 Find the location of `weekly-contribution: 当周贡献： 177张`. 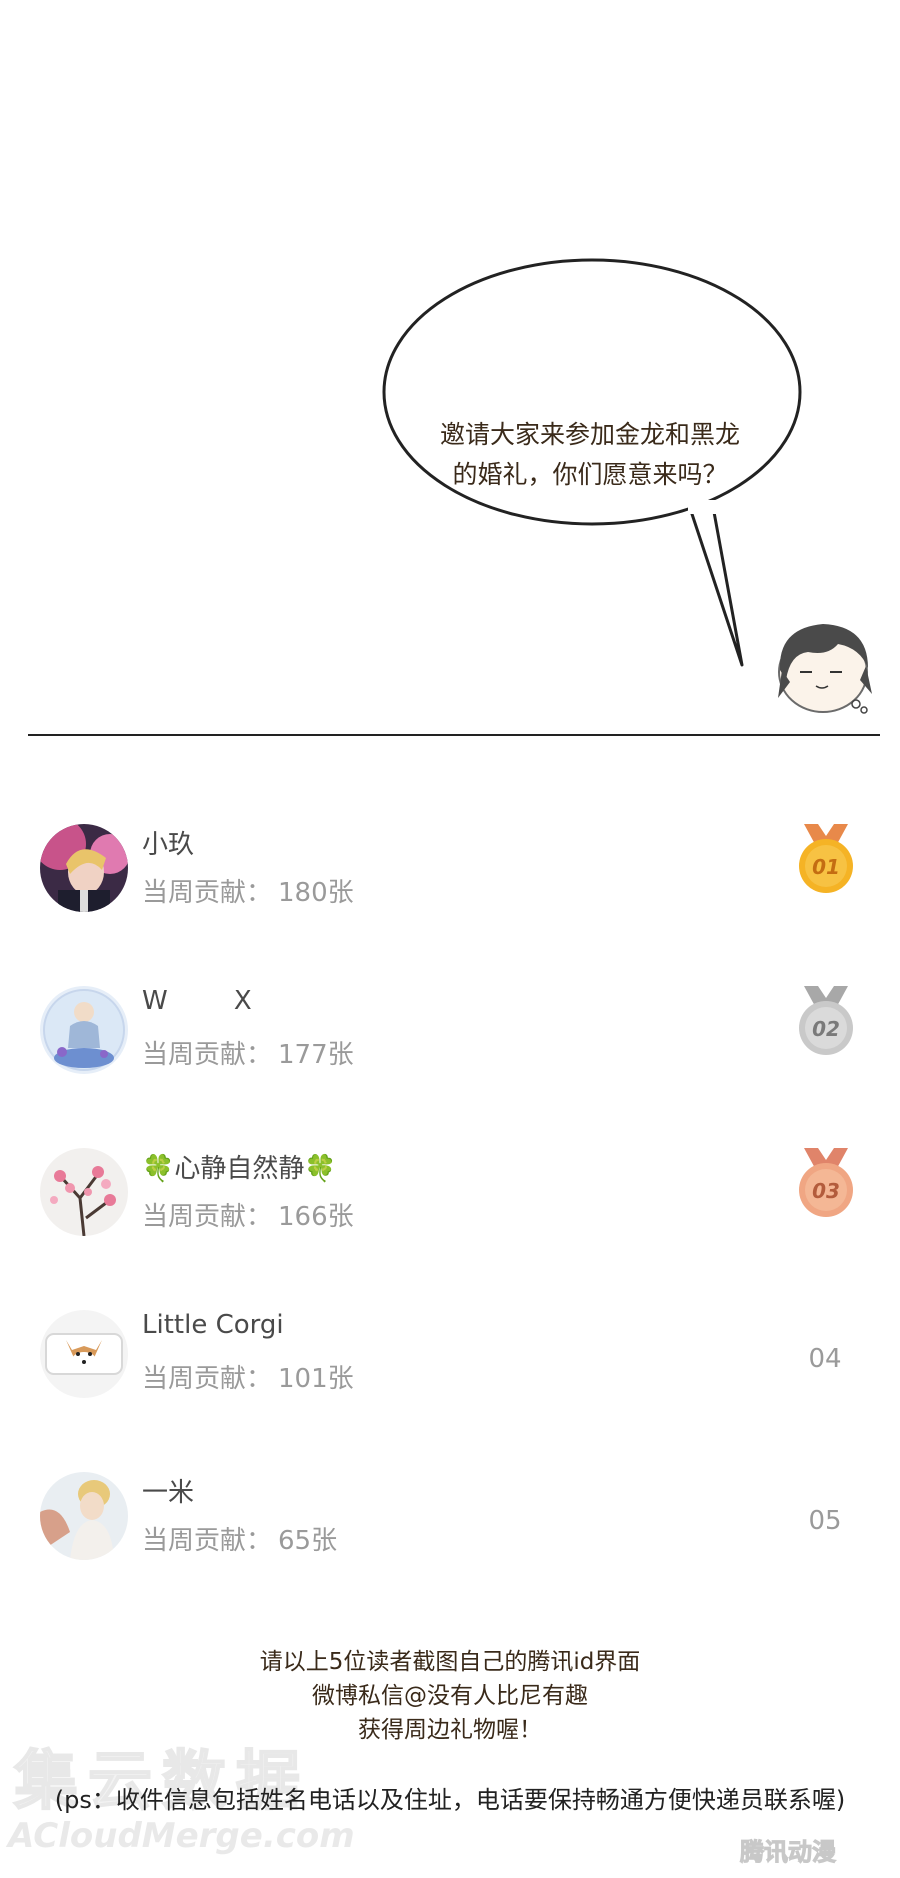

weekly-contribution: 当周贡献： 177张 is located at coordinates (248, 1055).